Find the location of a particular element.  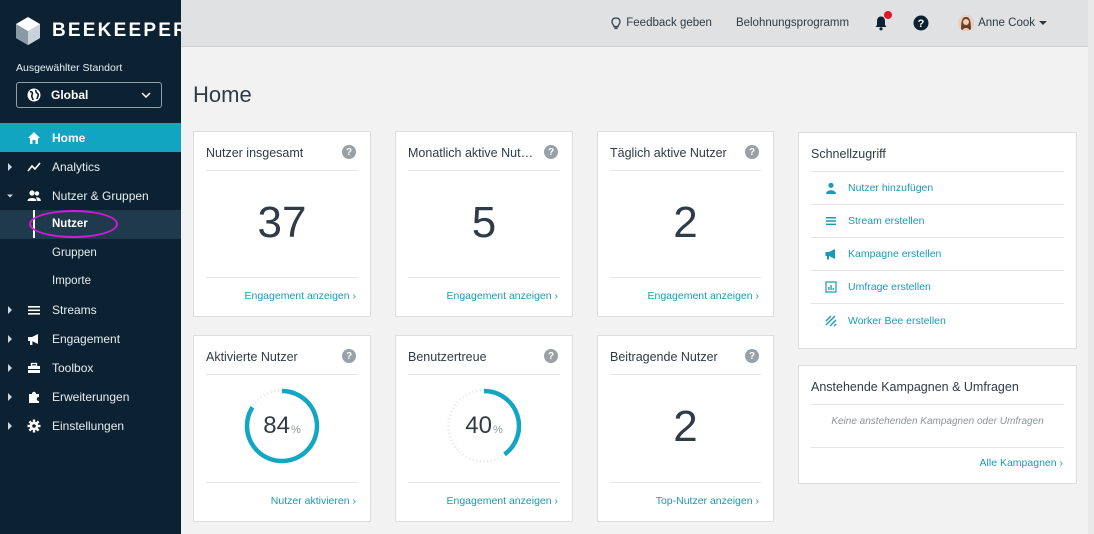

home-icon is located at coordinates (34, 137).